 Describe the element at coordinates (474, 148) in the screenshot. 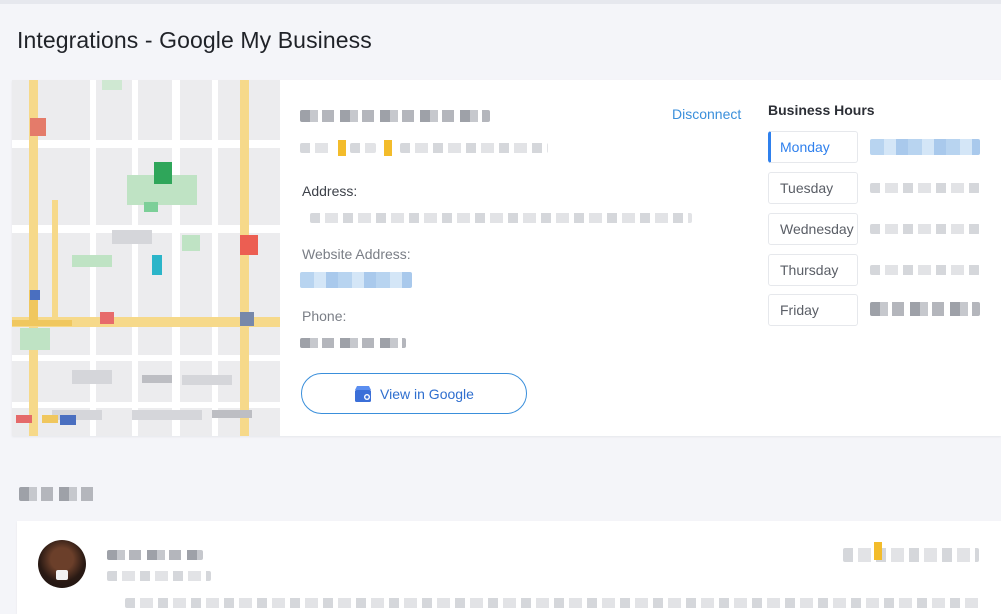

I see `category-text-redacted` at that location.